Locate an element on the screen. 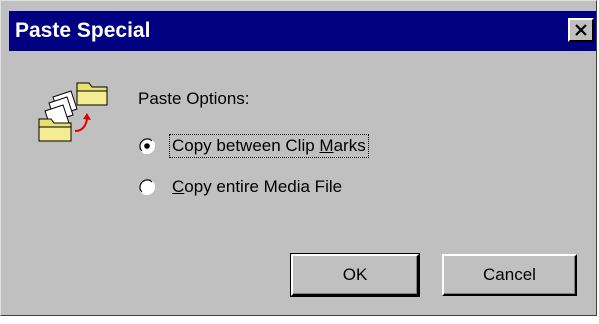 The width and height of the screenshot is (599, 324). radio-selected-icon is located at coordinates (147, 146).